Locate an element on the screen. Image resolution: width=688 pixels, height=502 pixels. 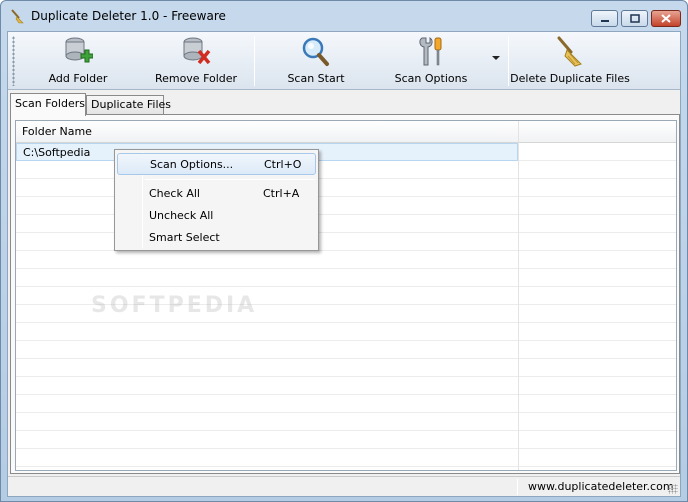
magnifier-icon is located at coordinates (315, 51).